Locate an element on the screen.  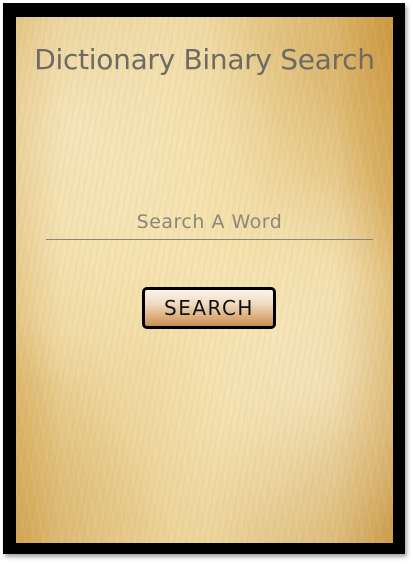
page-title: Dictionary Binary Search is located at coordinates (204, 59).